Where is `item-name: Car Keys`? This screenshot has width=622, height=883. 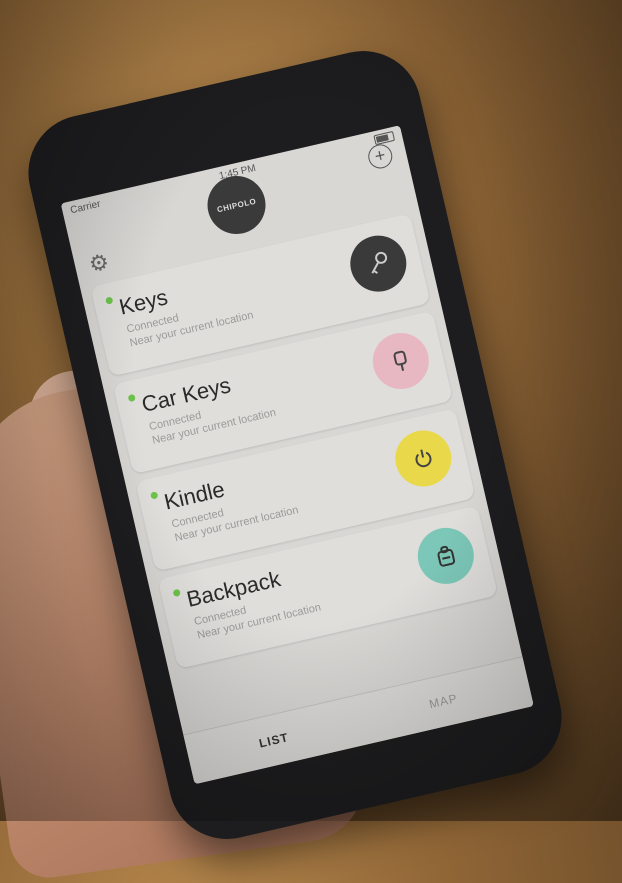 item-name: Car Keys is located at coordinates (186, 395).